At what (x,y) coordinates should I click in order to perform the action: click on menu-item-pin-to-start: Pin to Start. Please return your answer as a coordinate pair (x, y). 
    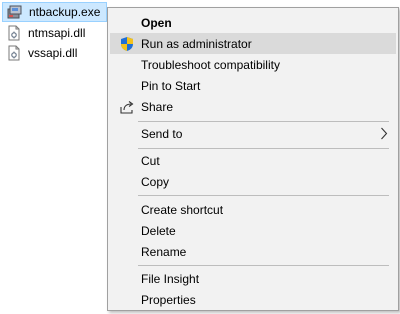
    Looking at the image, I should click on (253, 85).